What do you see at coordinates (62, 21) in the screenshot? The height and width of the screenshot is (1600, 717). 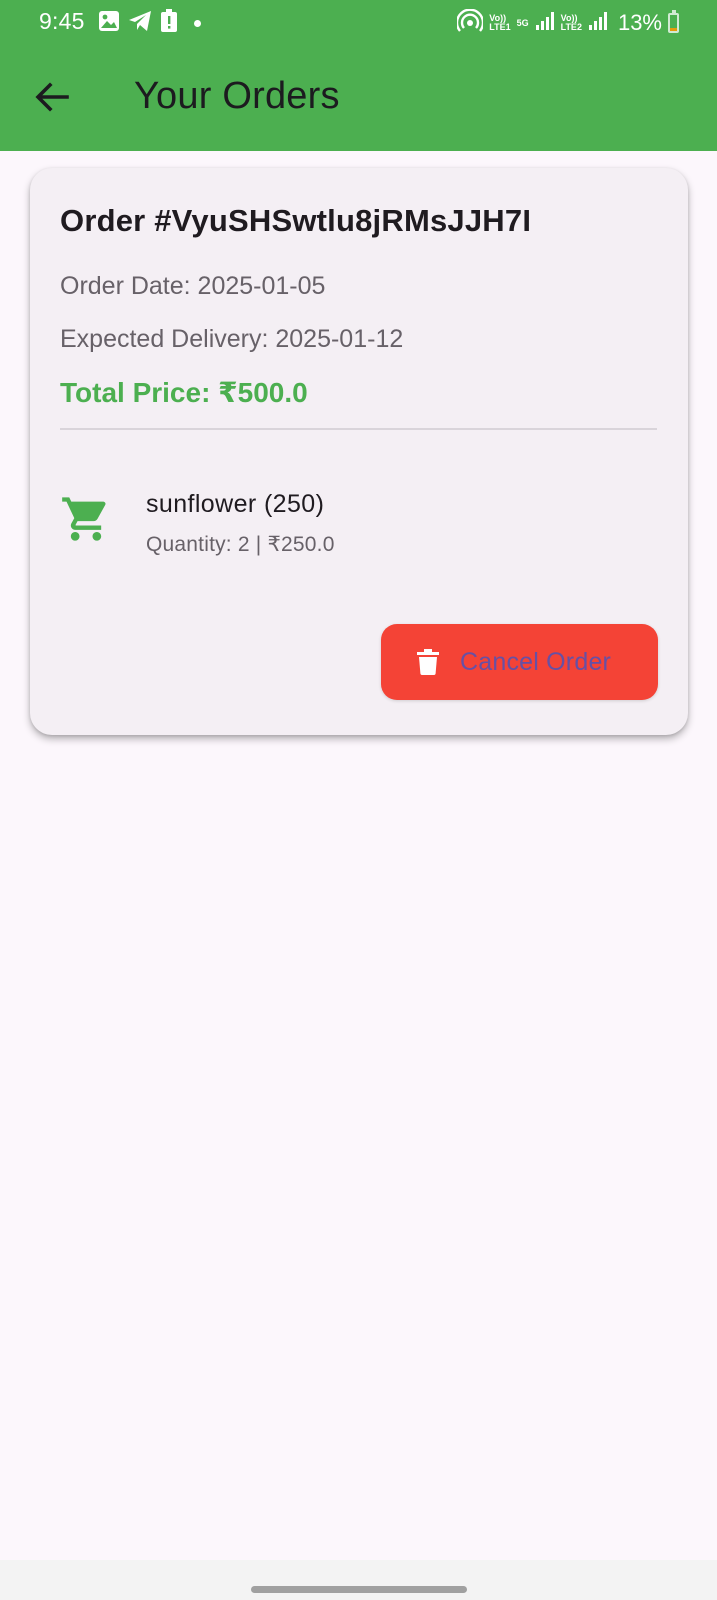 I see `status-time: 9:45` at bounding box center [62, 21].